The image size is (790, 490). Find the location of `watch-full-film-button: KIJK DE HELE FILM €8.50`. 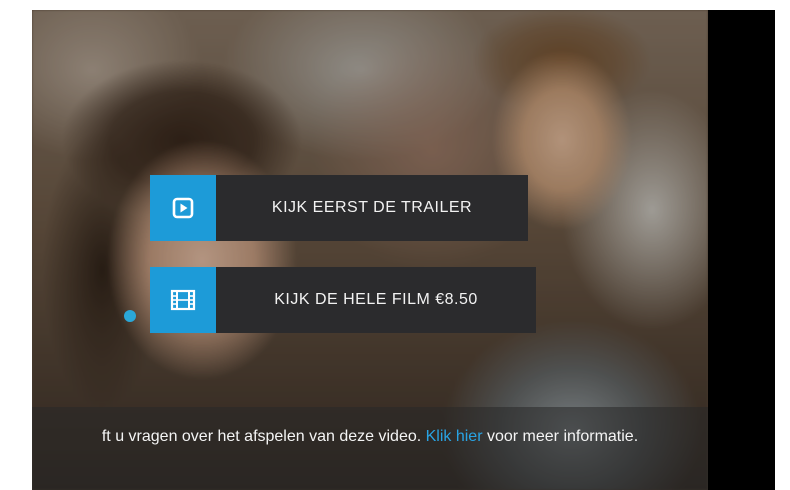

watch-full-film-button: KIJK DE HELE FILM €8.50 is located at coordinates (343, 300).